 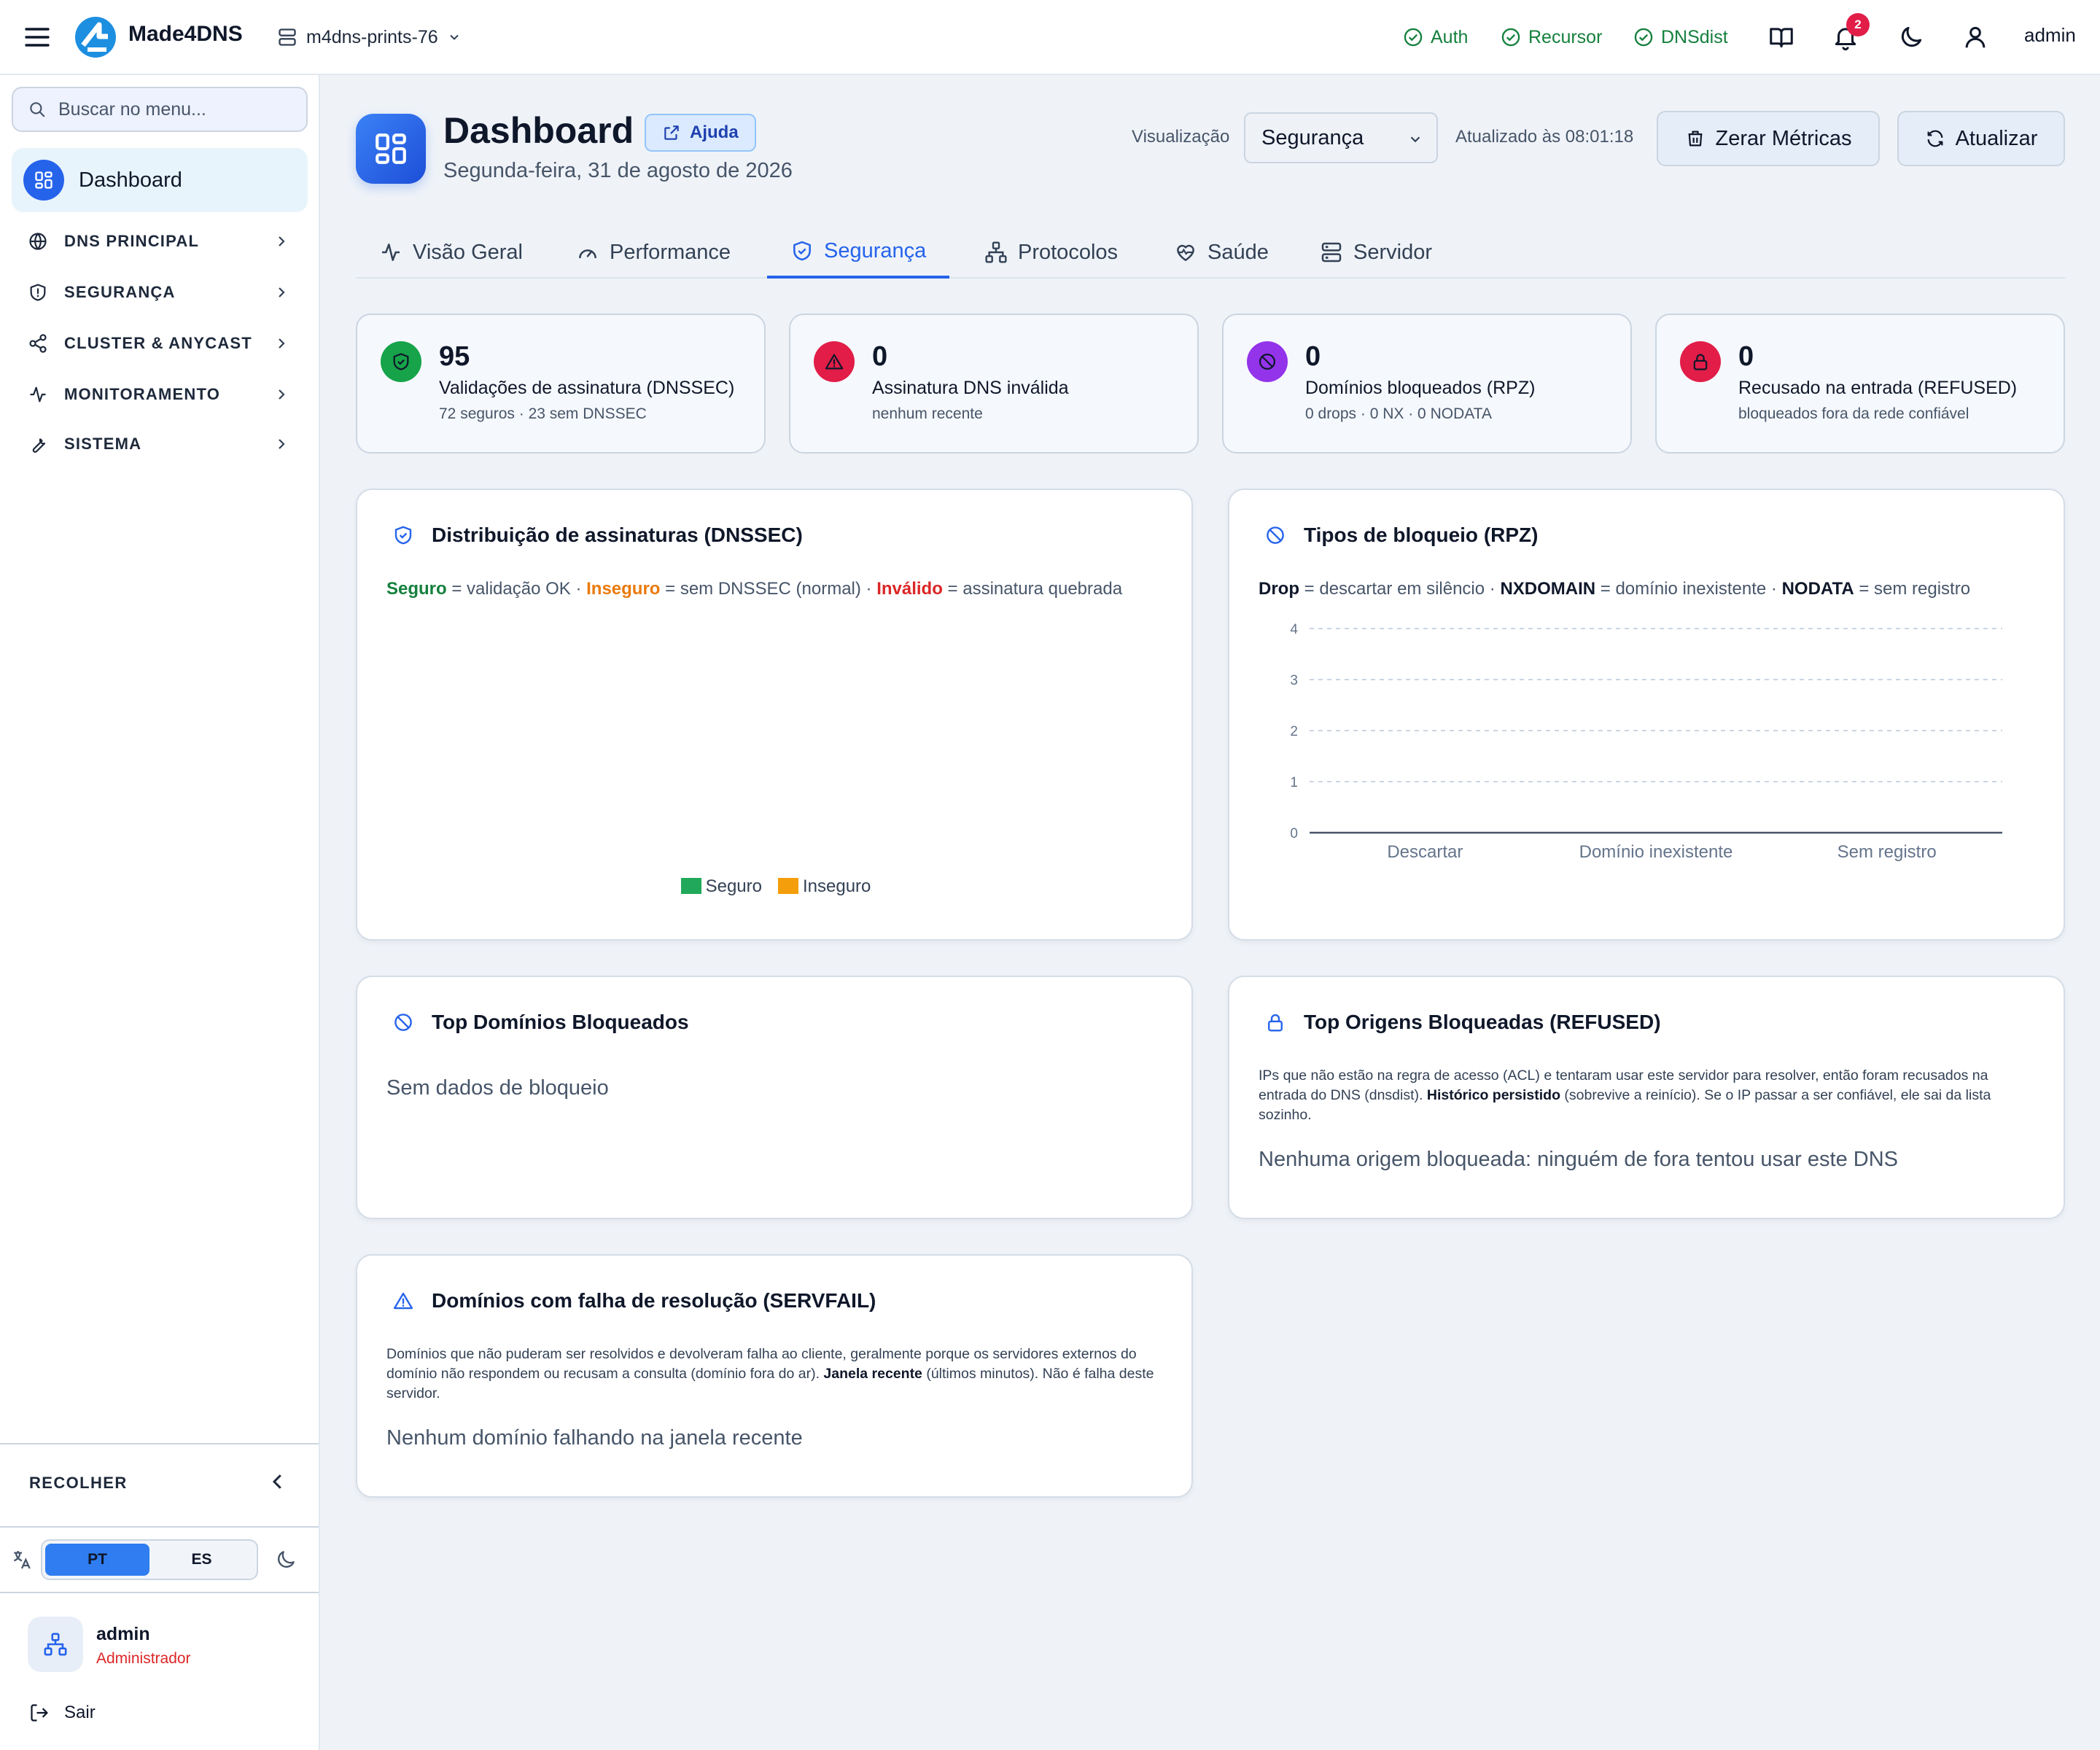 What do you see at coordinates (1032, 589) in the screenshot?
I see `legend-desc: = assinatura quebrada` at bounding box center [1032, 589].